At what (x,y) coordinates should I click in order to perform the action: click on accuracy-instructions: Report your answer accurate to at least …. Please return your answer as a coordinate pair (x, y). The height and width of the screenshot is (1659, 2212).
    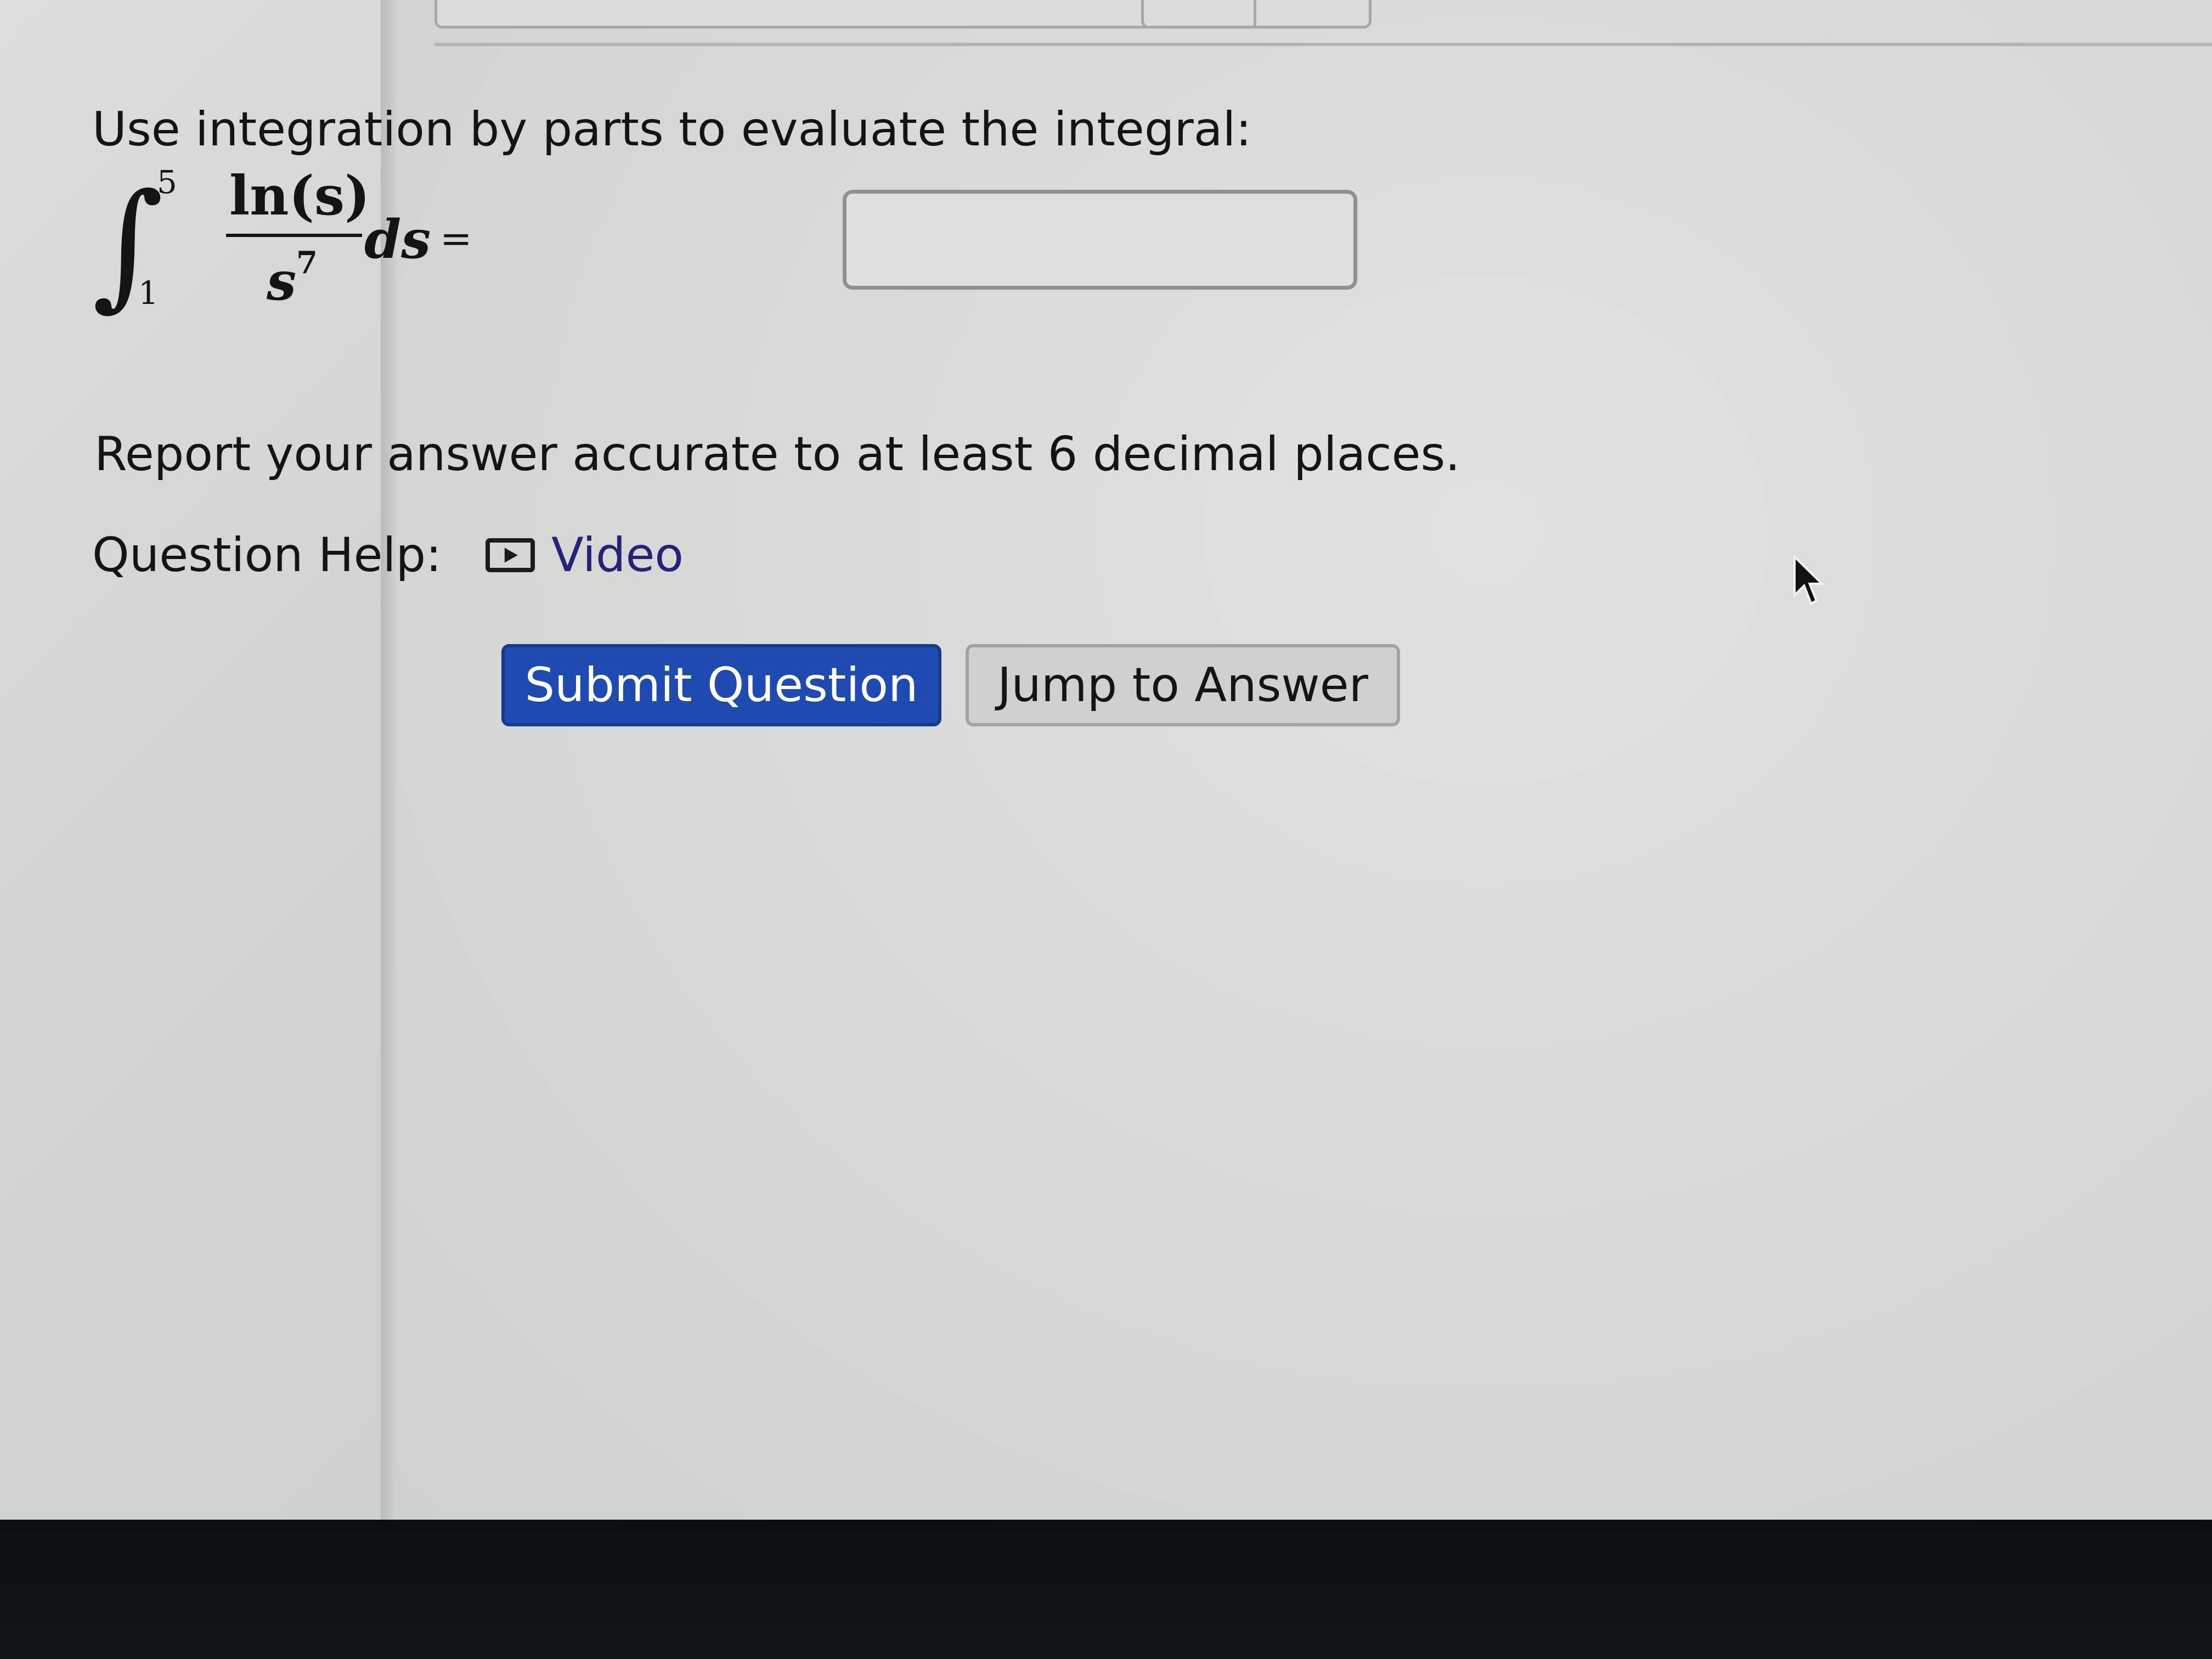
    Looking at the image, I should click on (777, 454).